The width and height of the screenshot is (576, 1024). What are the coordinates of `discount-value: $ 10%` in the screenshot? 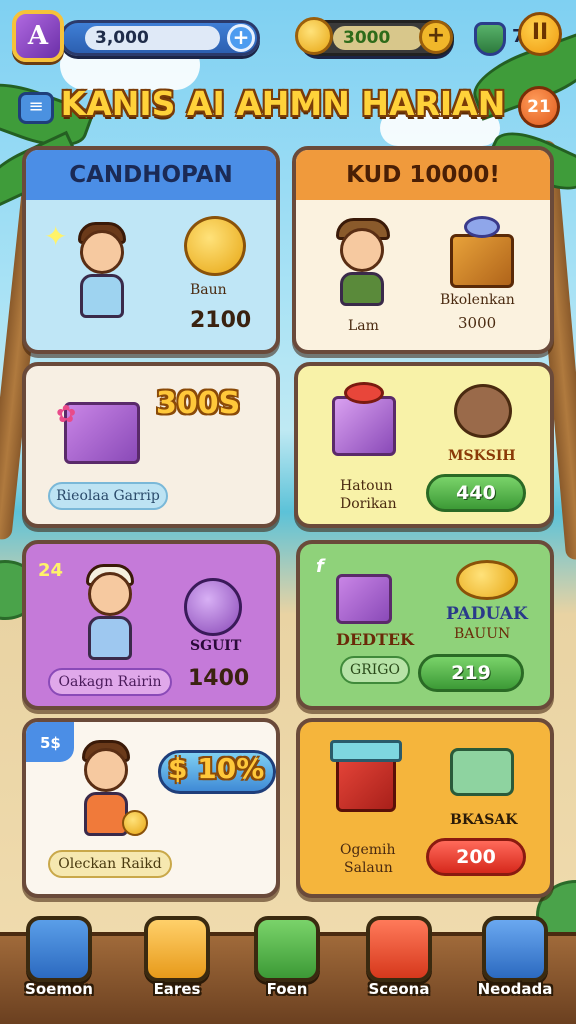 It's located at (216, 768).